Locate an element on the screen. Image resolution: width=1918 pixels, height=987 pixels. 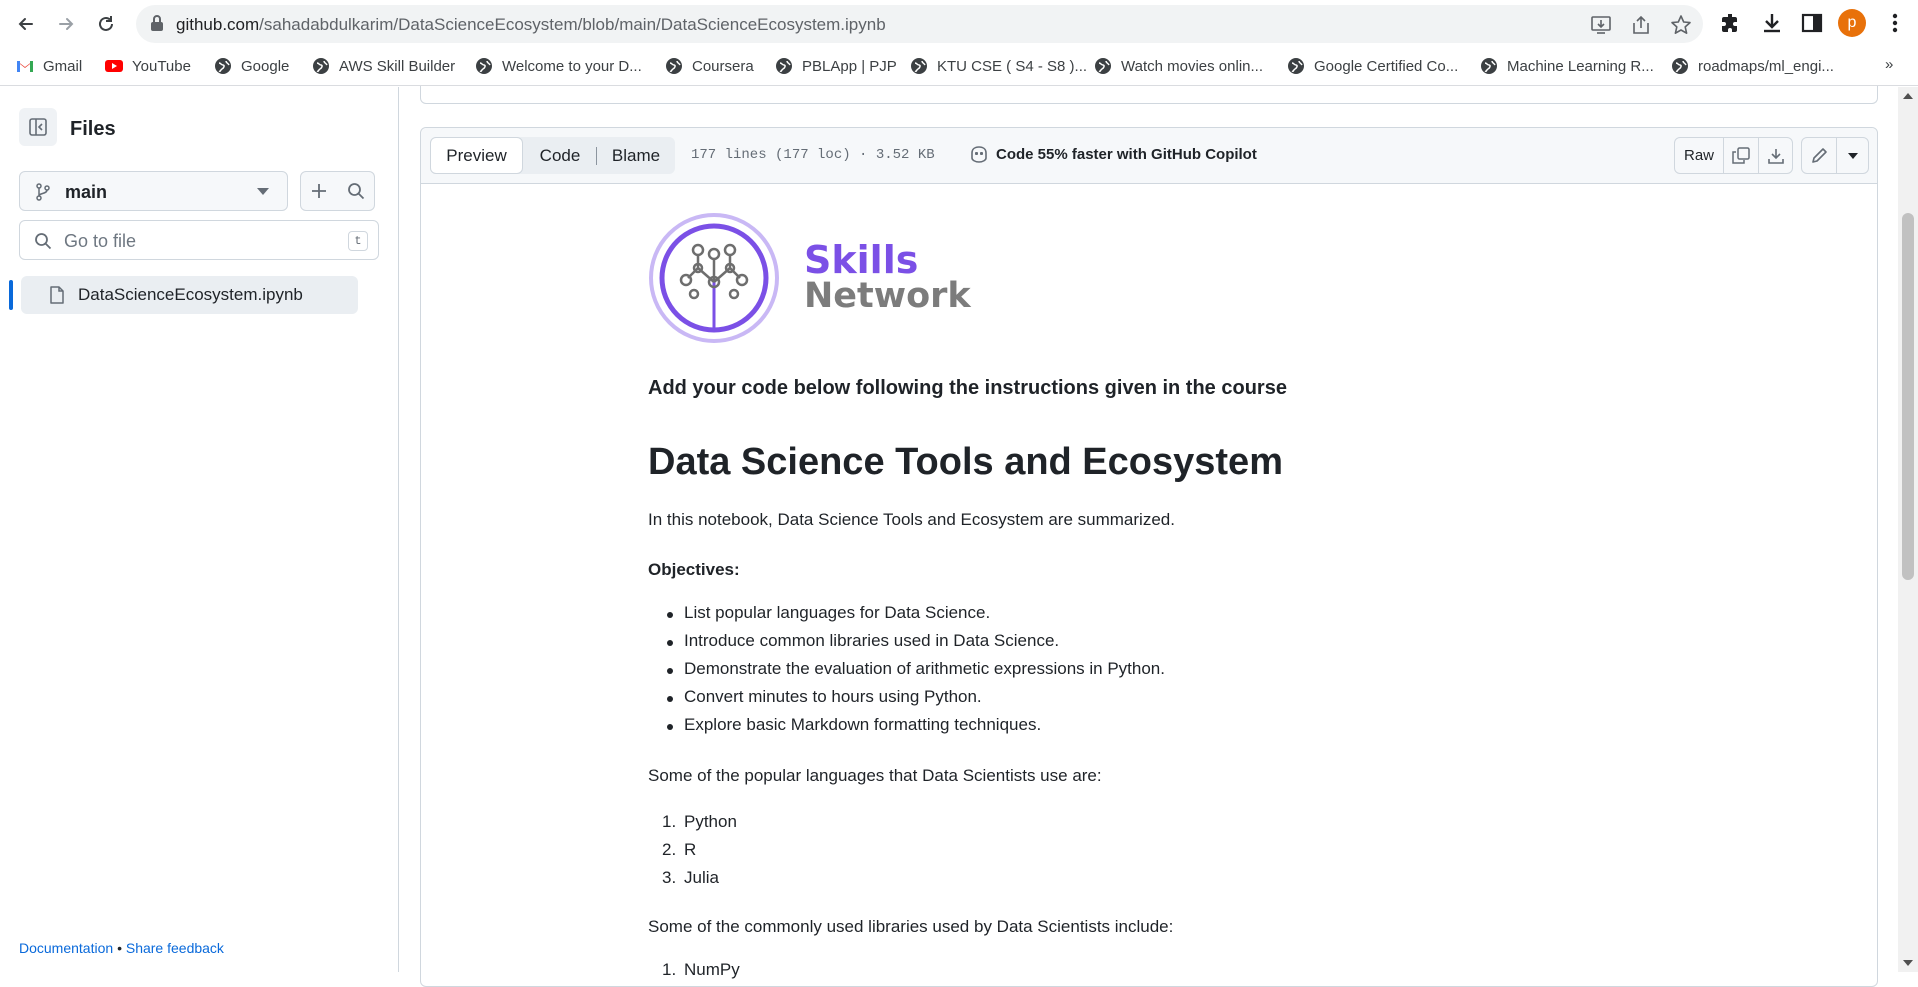
list-item: 1. Python is located at coordinates (699, 821).